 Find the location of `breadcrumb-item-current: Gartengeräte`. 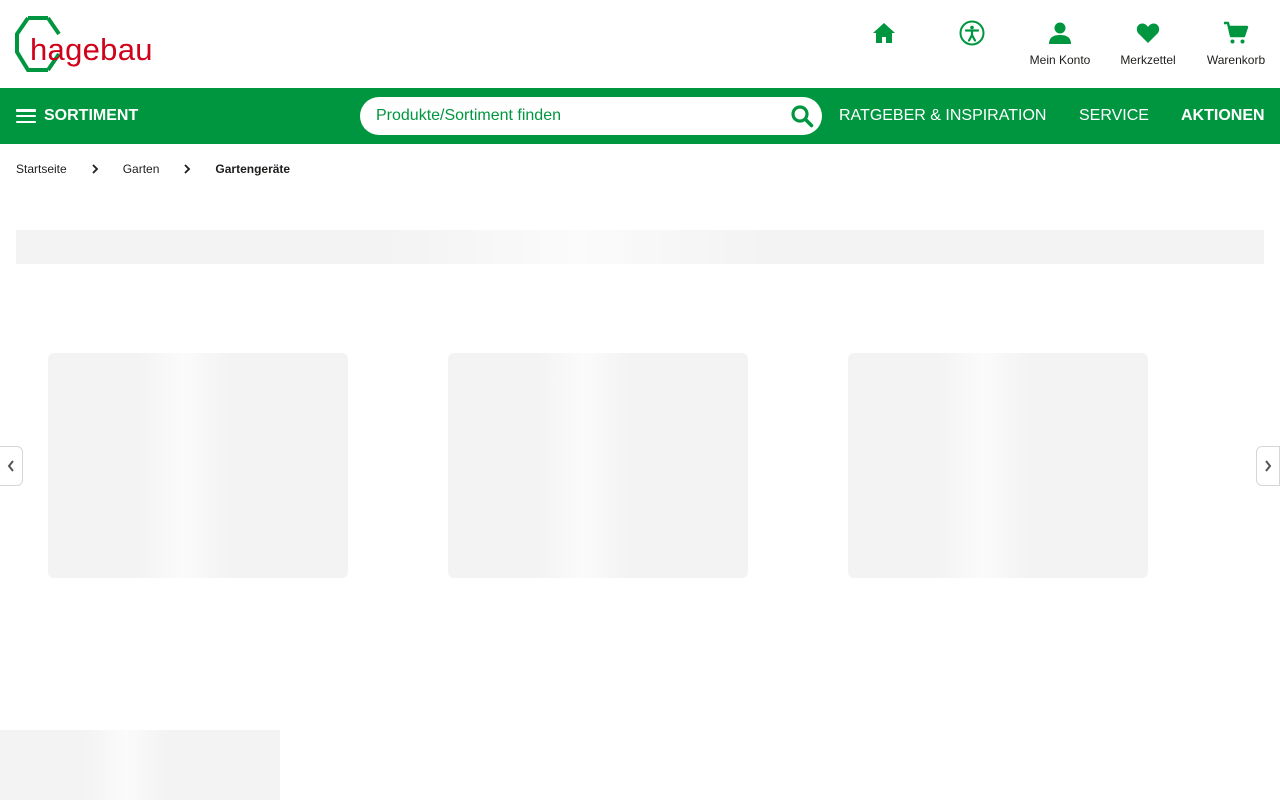

breadcrumb-item-current: Gartengeräte is located at coordinates (253, 169).